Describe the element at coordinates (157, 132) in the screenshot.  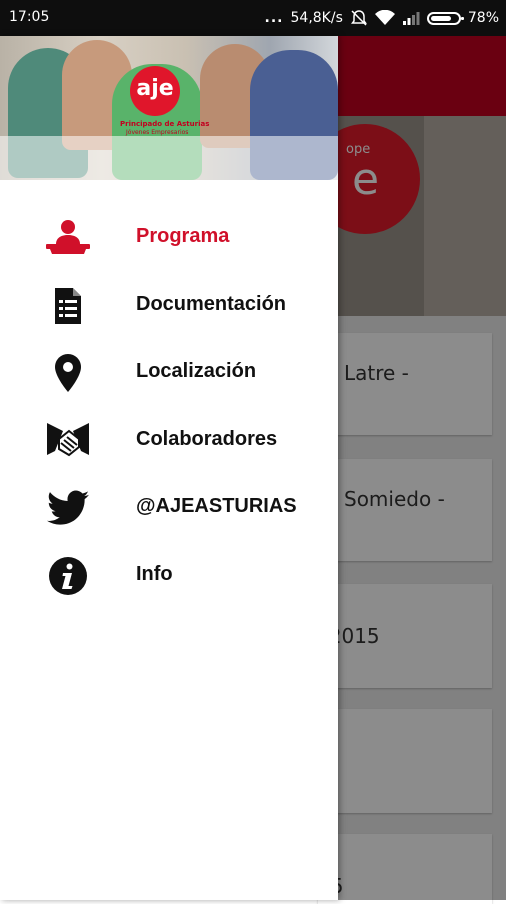
I see `logo-subtitle-2: Jóvenes Empresarios` at that location.